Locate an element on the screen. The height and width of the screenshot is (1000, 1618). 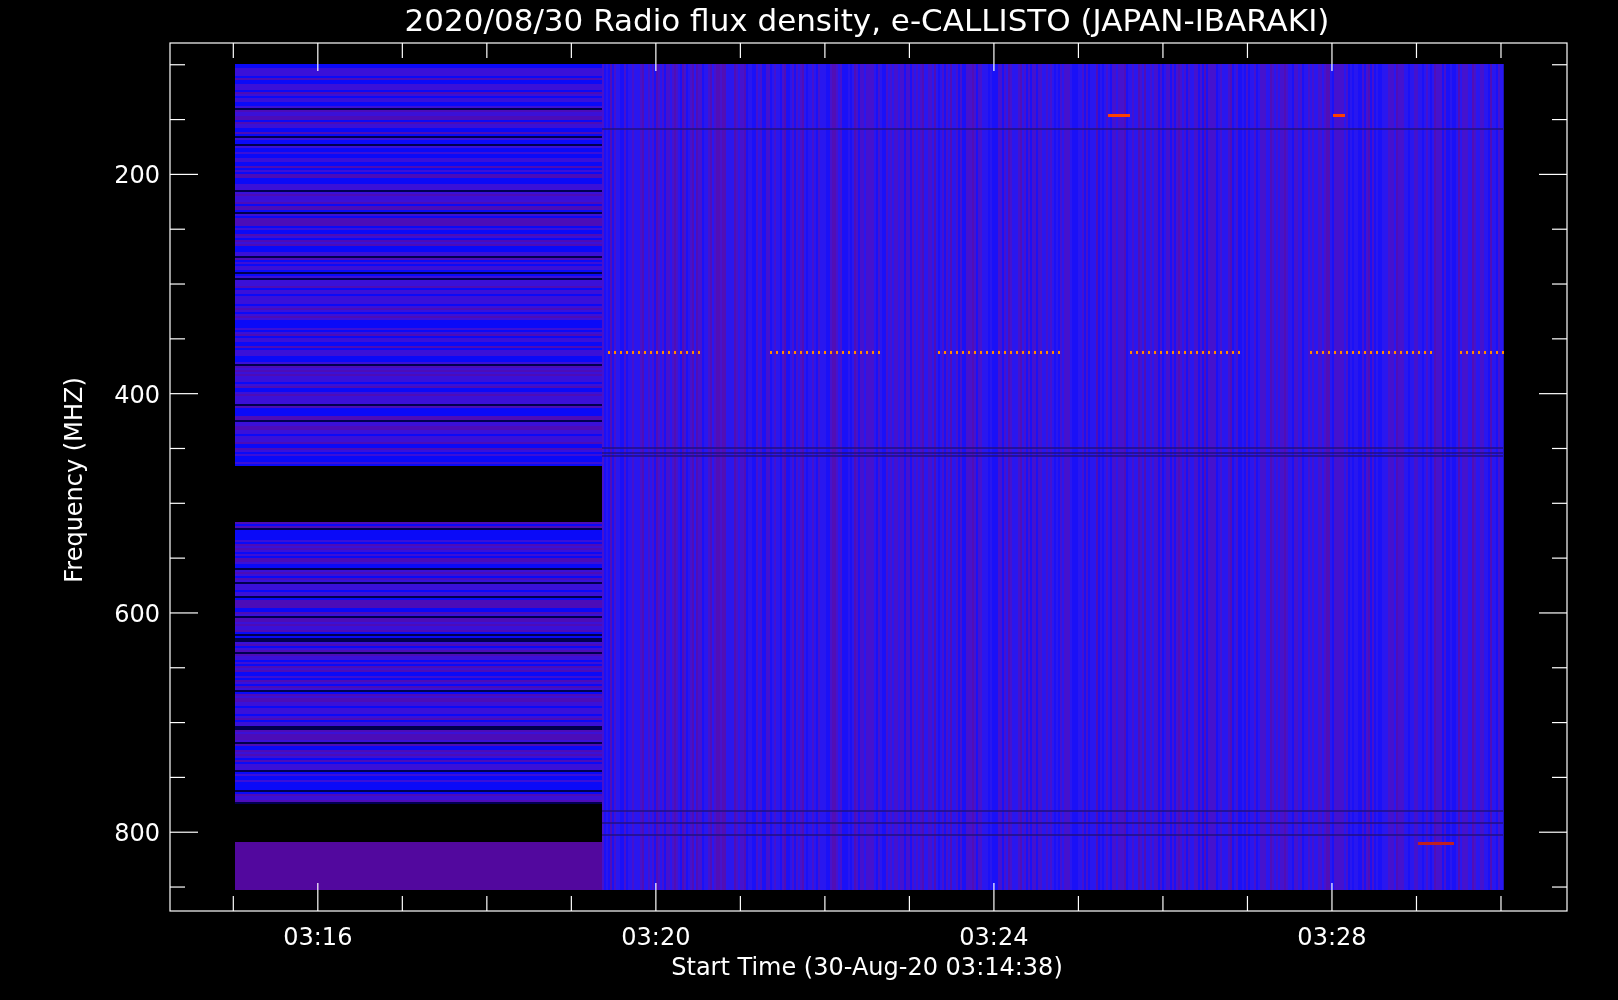
y-tick-label: 400 is located at coordinates (137, 394).